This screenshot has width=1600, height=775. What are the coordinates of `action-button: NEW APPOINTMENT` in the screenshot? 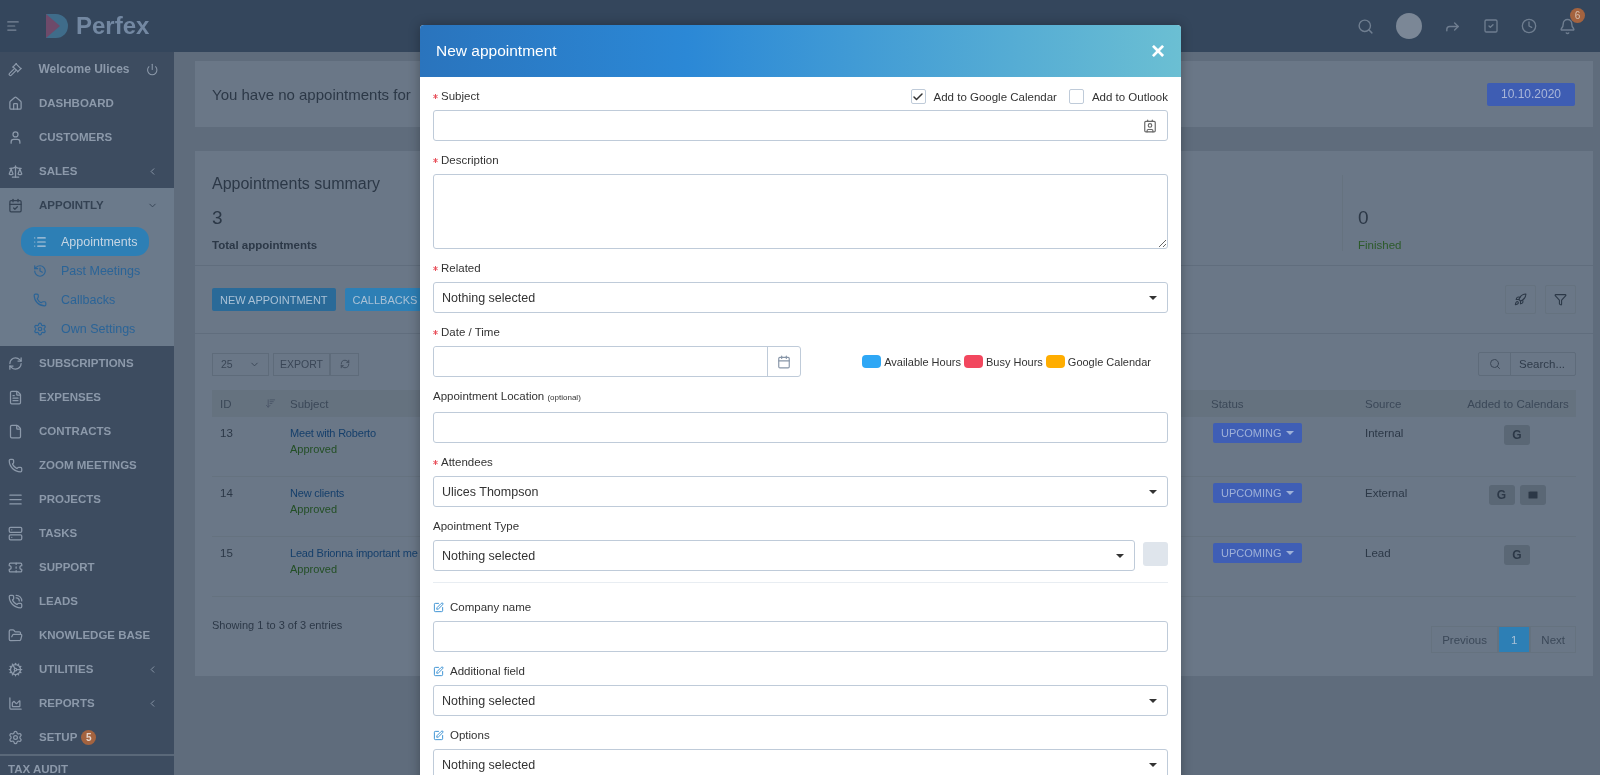 It's located at (274, 299).